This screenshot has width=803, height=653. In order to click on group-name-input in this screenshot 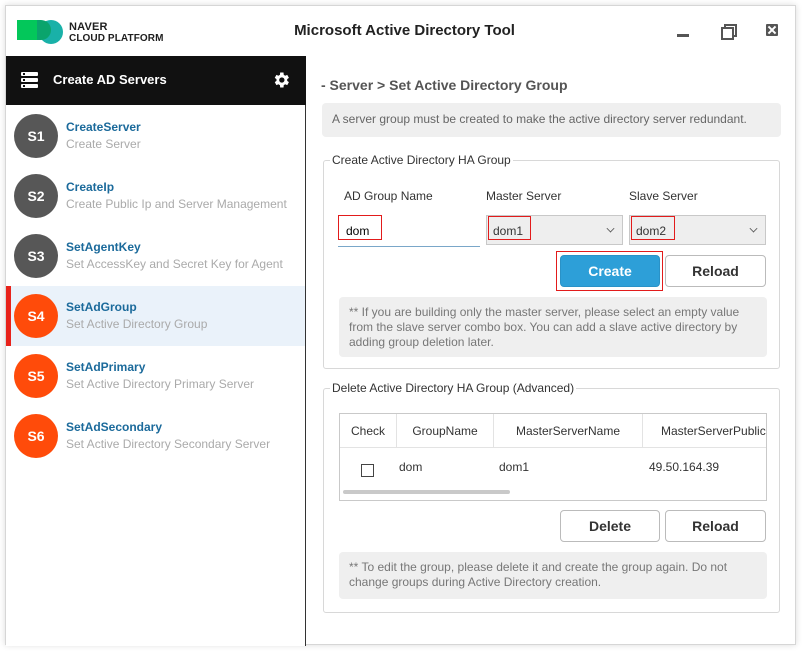, I will do `click(409, 231)`.